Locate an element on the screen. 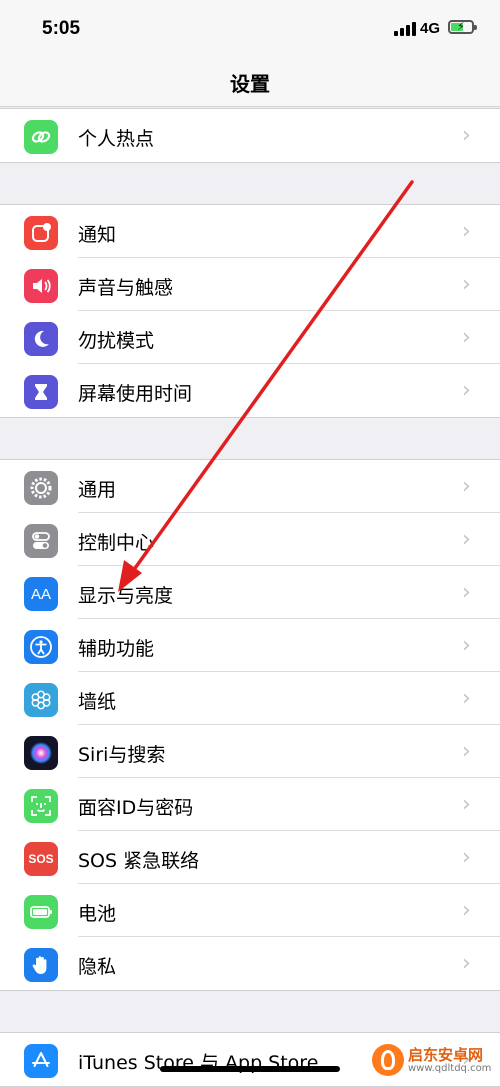 This screenshot has width=500, height=1087. settings-row-label: 勿扰模式 is located at coordinates (116, 341).